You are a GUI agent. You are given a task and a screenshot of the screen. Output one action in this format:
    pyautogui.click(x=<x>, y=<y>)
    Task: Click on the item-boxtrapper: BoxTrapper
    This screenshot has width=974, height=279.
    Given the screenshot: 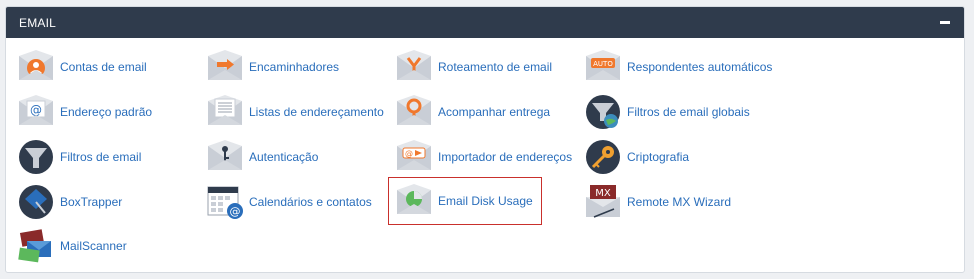 What is the action you would take?
    pyautogui.click(x=69, y=202)
    